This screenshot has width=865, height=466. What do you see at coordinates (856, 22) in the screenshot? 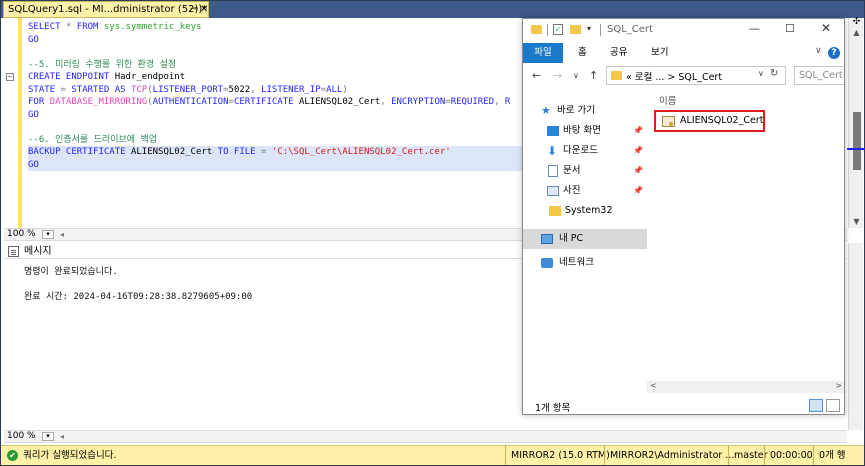
I see `split-icon: ✣` at bounding box center [856, 22].